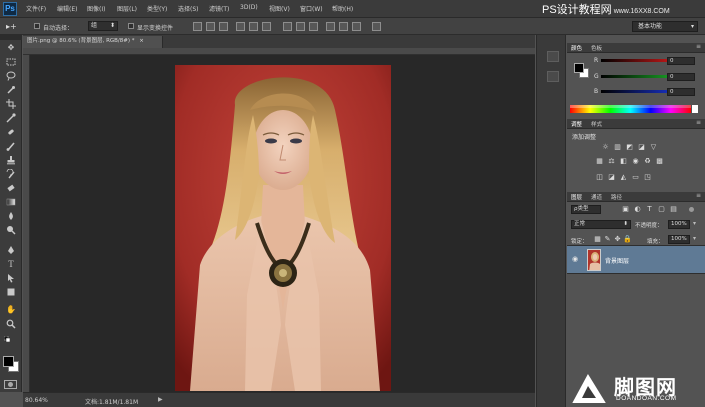 The image size is (705, 407). What do you see at coordinates (607, 239) in the screenshot?
I see `lock-pixels-icon: ✎` at bounding box center [607, 239].